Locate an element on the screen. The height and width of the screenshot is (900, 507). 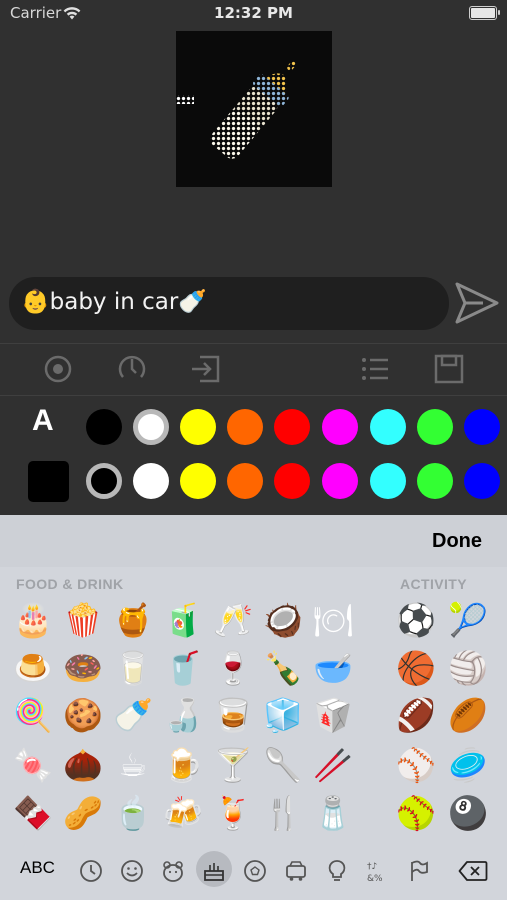
list-icon is located at coordinates (375, 369).